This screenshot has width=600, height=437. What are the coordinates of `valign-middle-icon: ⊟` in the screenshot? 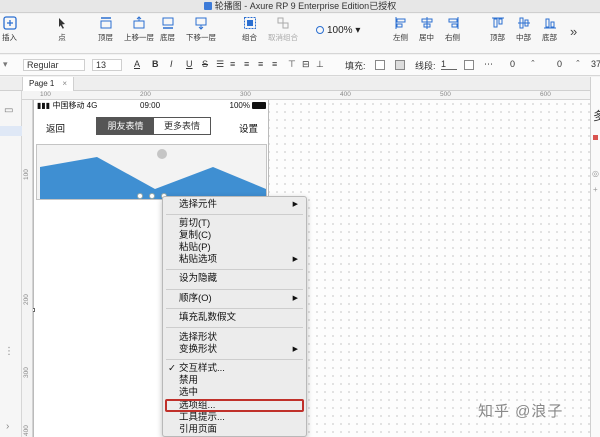 It's located at (306, 64).